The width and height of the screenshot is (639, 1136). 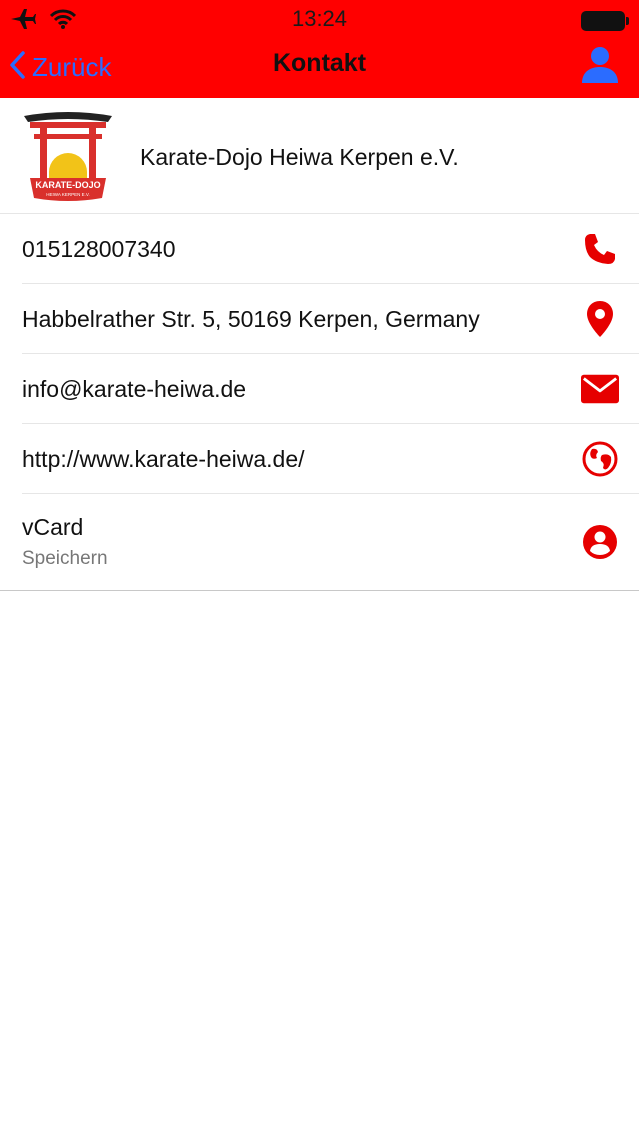 I want to click on battery-icon, so click(x=605, y=21).